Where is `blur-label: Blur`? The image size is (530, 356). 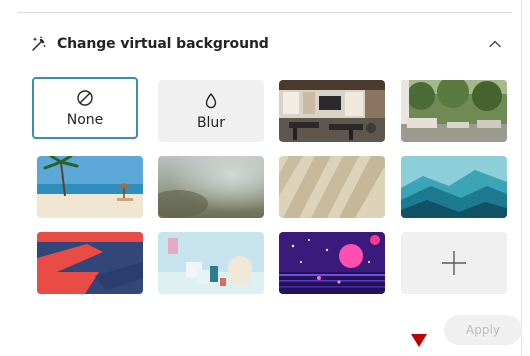 blur-label: Blur is located at coordinates (211, 122).